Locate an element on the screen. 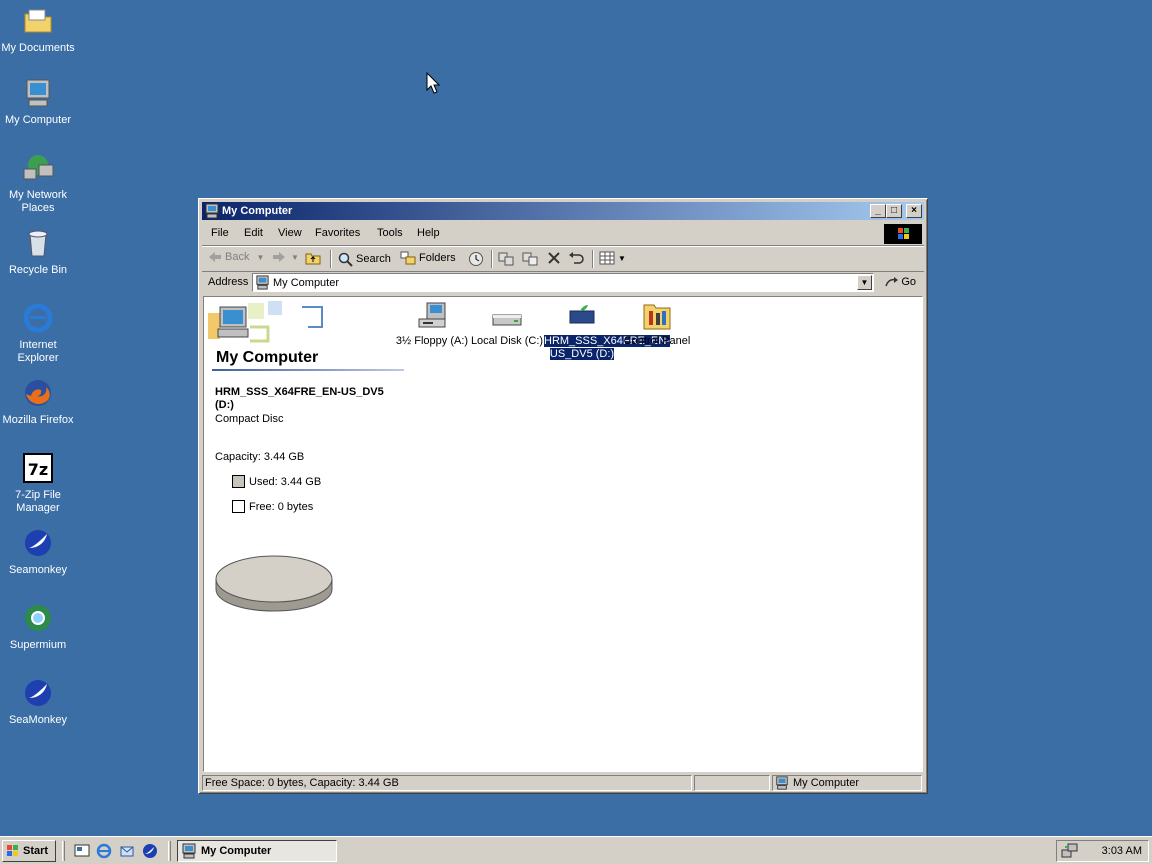  desktop-icon-supermium: Supermium is located at coordinates (38, 626).